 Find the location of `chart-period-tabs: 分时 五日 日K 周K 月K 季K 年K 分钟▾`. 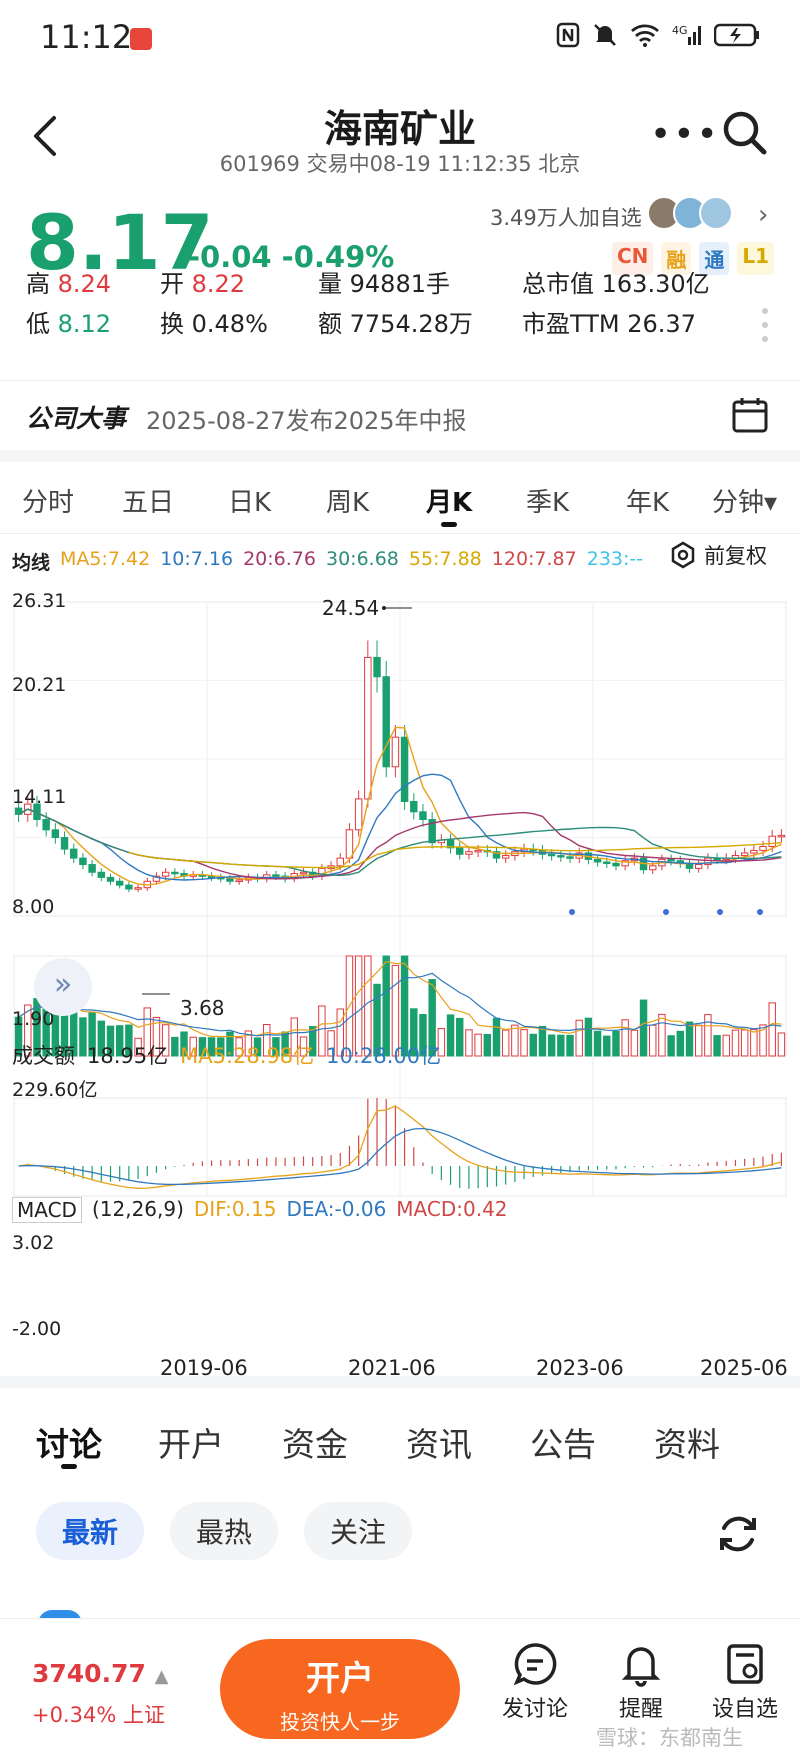

chart-period-tabs: 分时 五日 日K 周K 月K 季K 年K 分钟▾ is located at coordinates (400, 498).